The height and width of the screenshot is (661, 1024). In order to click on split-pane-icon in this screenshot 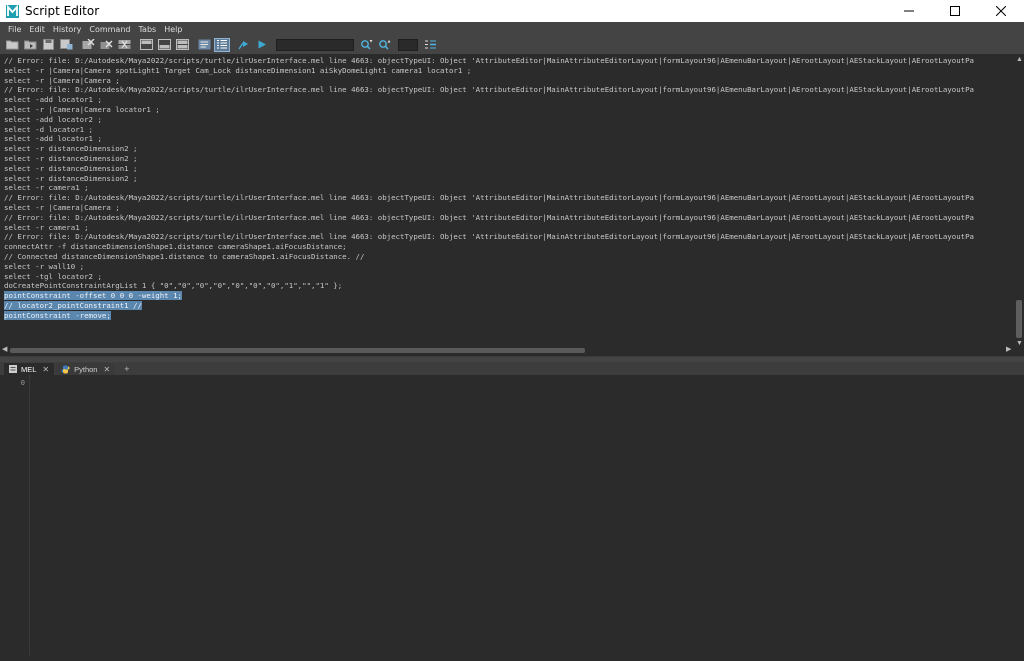, I will do `click(182, 44)`.